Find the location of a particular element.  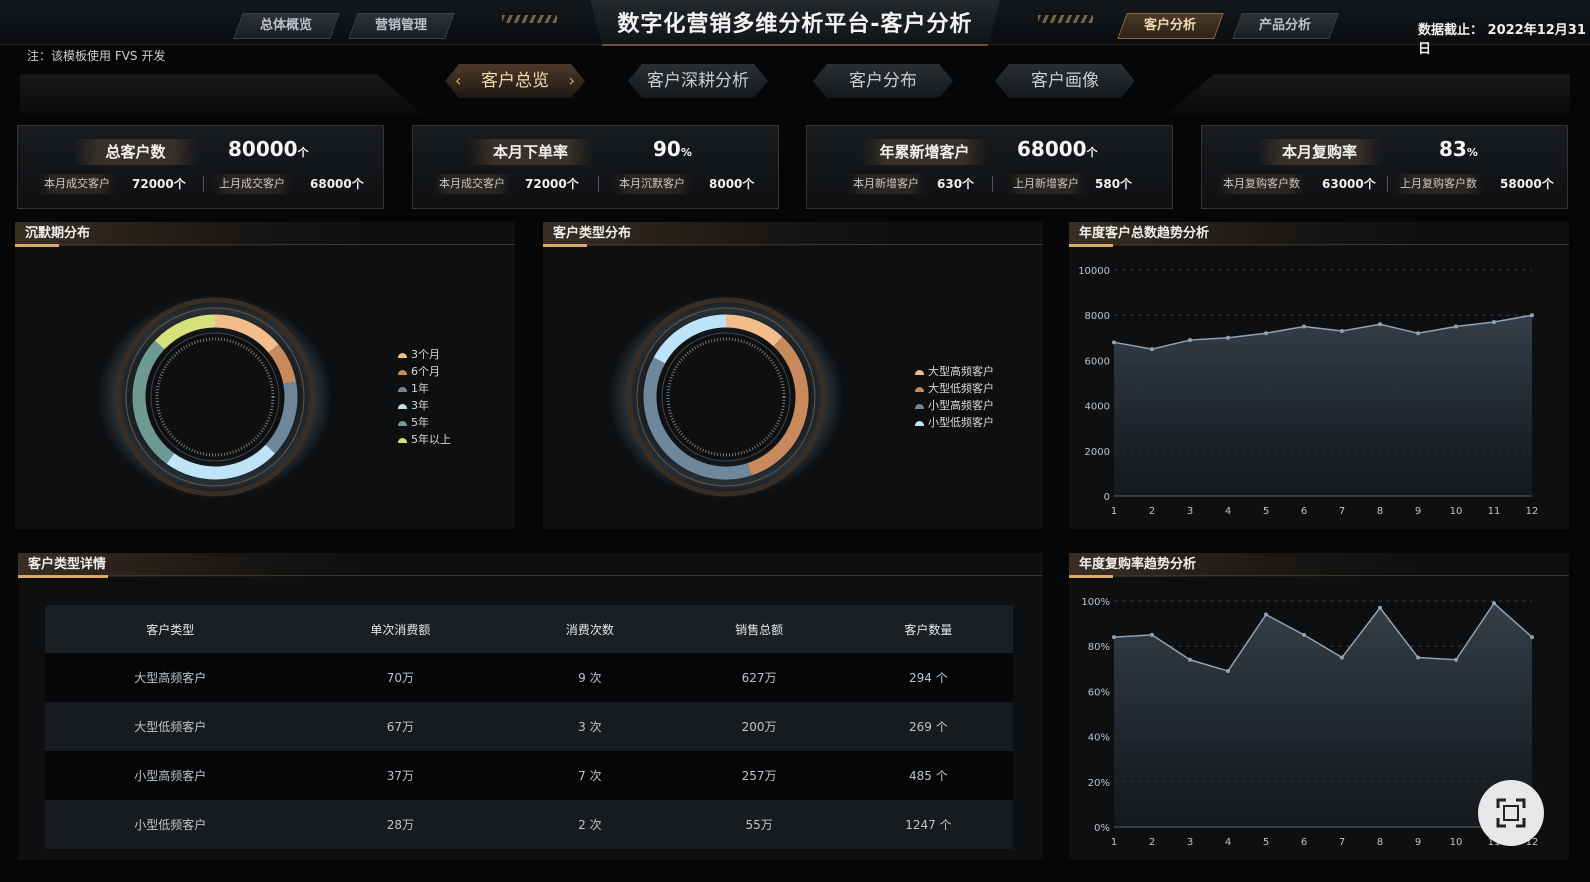

table-cell: 大型高频客户 is located at coordinates (170, 677).